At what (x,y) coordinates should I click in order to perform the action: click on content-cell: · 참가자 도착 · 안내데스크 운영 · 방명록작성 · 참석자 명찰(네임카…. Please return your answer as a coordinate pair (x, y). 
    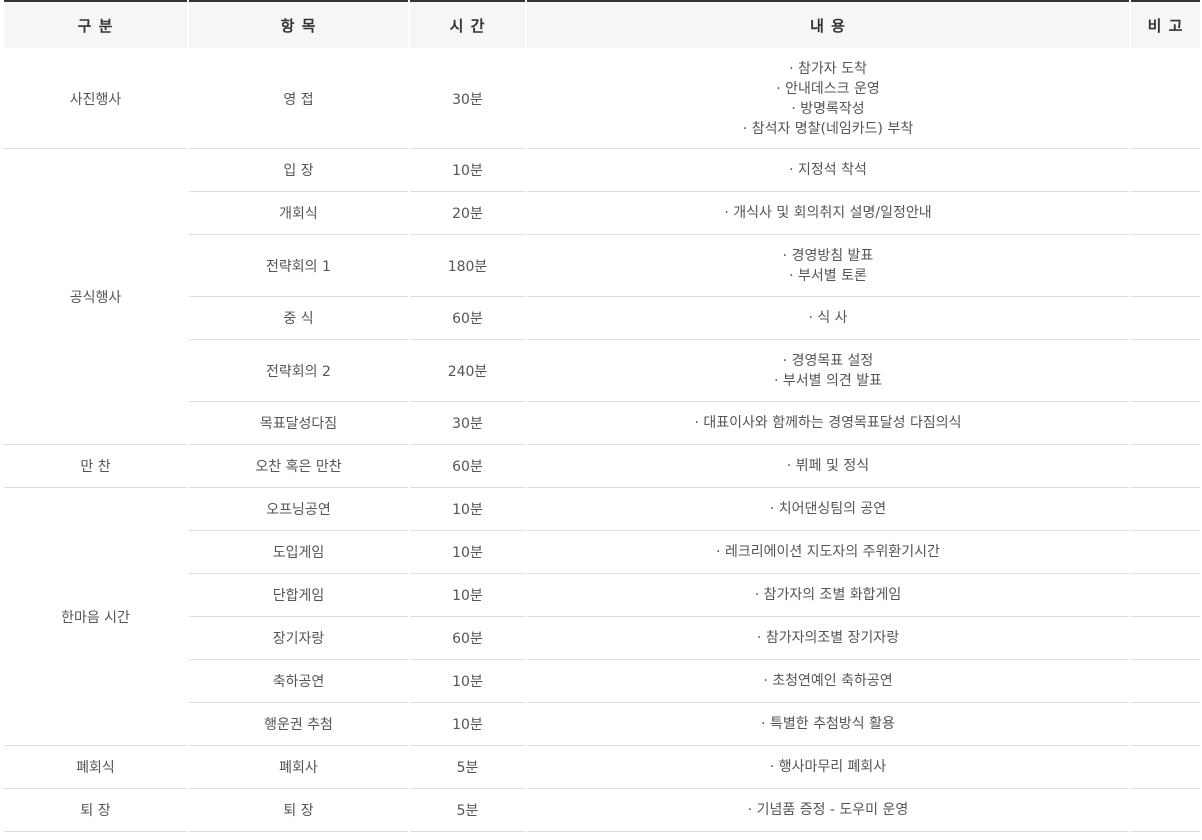
    Looking at the image, I should click on (828, 99).